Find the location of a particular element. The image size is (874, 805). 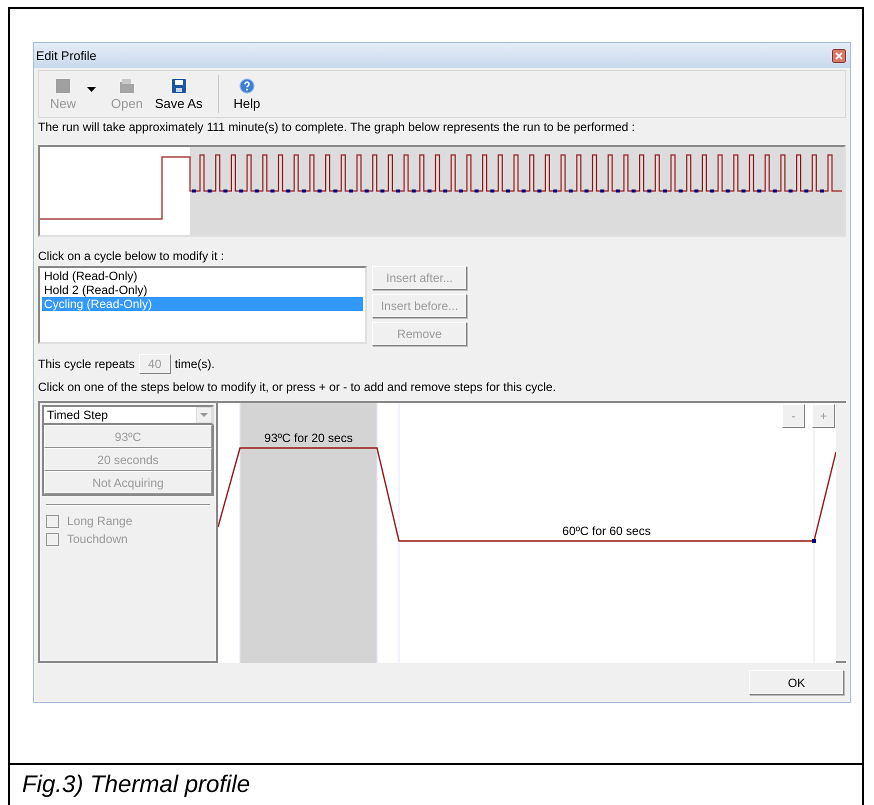

cycle-item: Hold (Read-Only) is located at coordinates (202, 276).